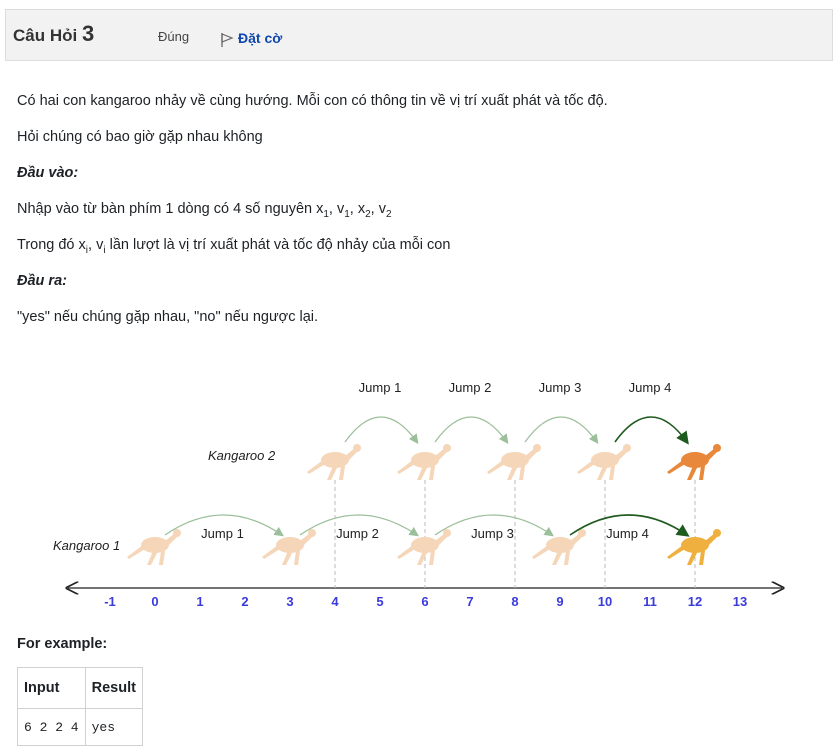 This screenshot has width=833, height=750. What do you see at coordinates (48, 173) in the screenshot?
I see `input-heading: Đầu vào:` at bounding box center [48, 173].